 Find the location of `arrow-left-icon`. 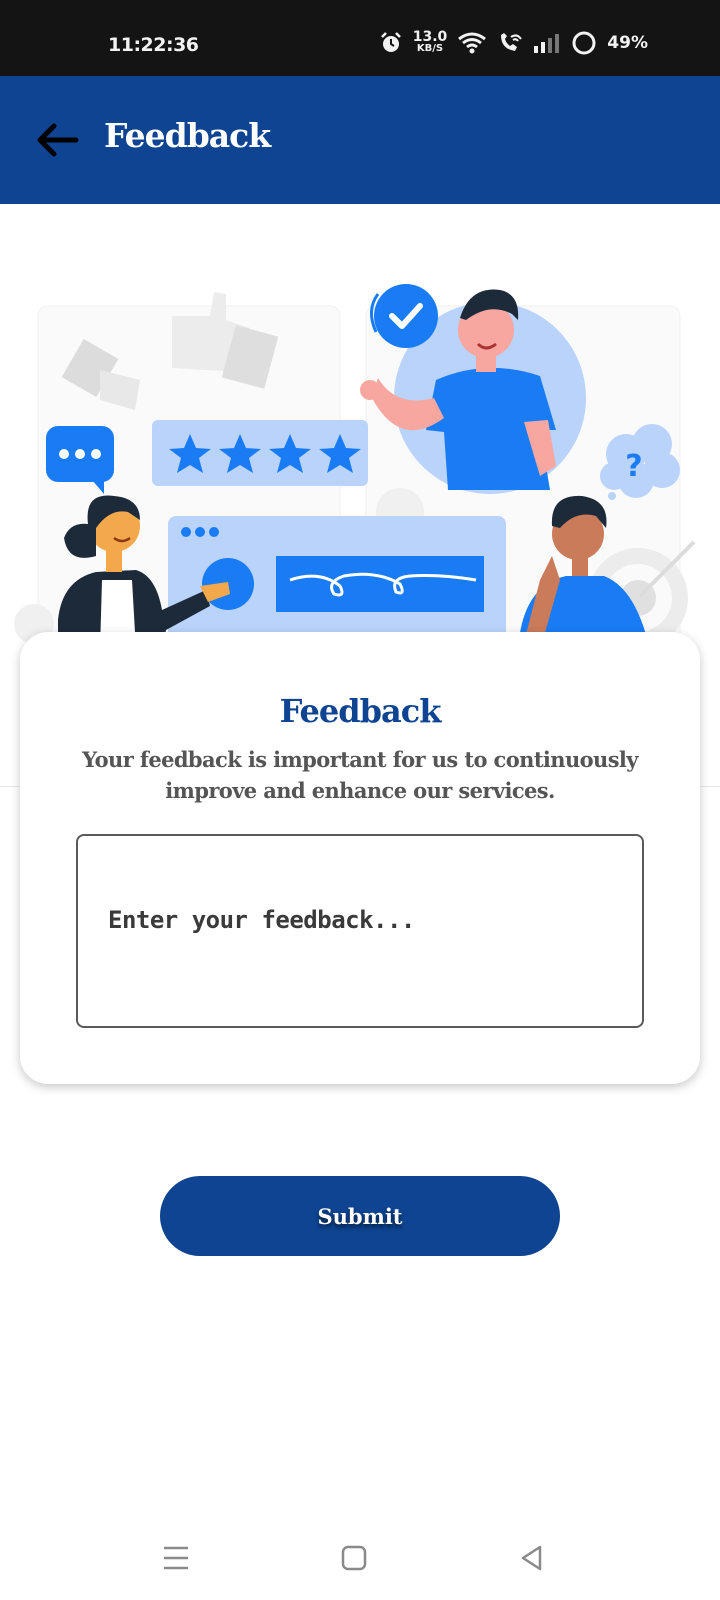

arrow-left-icon is located at coordinates (58, 140).